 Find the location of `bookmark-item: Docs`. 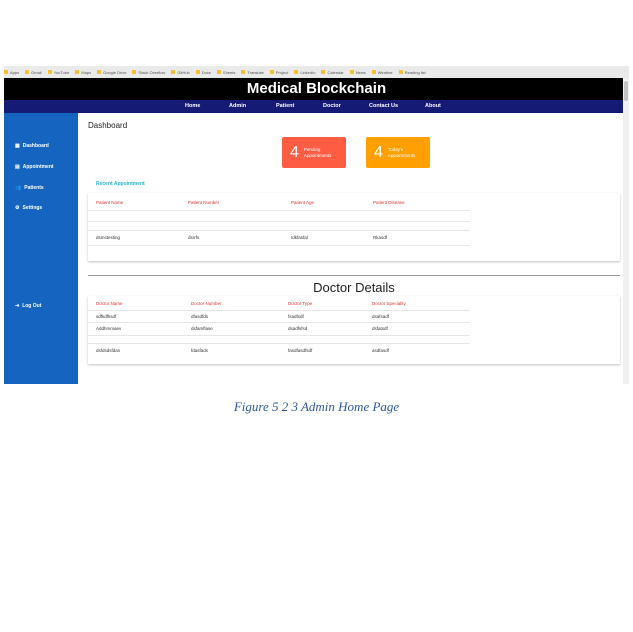

bookmark-item: Docs is located at coordinates (203, 72).